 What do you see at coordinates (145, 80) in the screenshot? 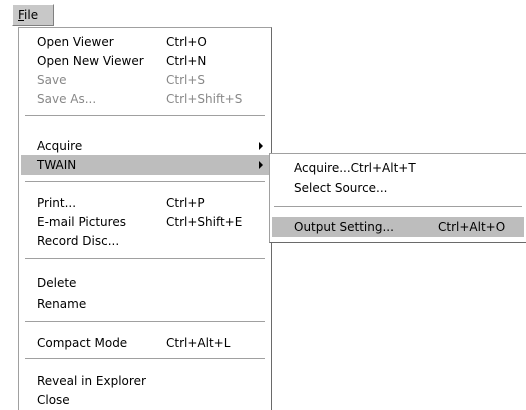
I see `menu-item-save: Save Ctrl+S` at bounding box center [145, 80].